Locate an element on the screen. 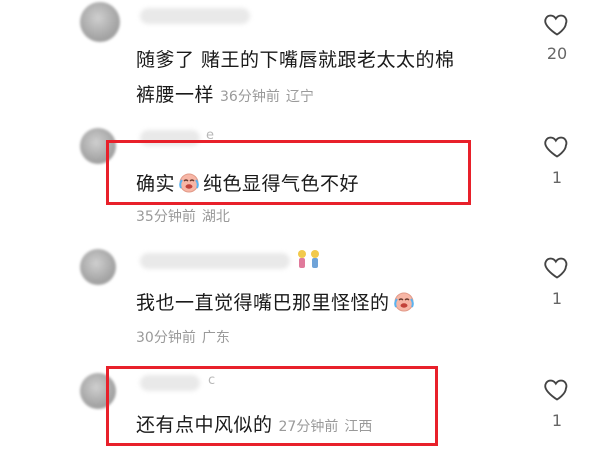  comment-text: 我也一直觉得嘴巴那里怪怪的 is located at coordinates (277, 301).